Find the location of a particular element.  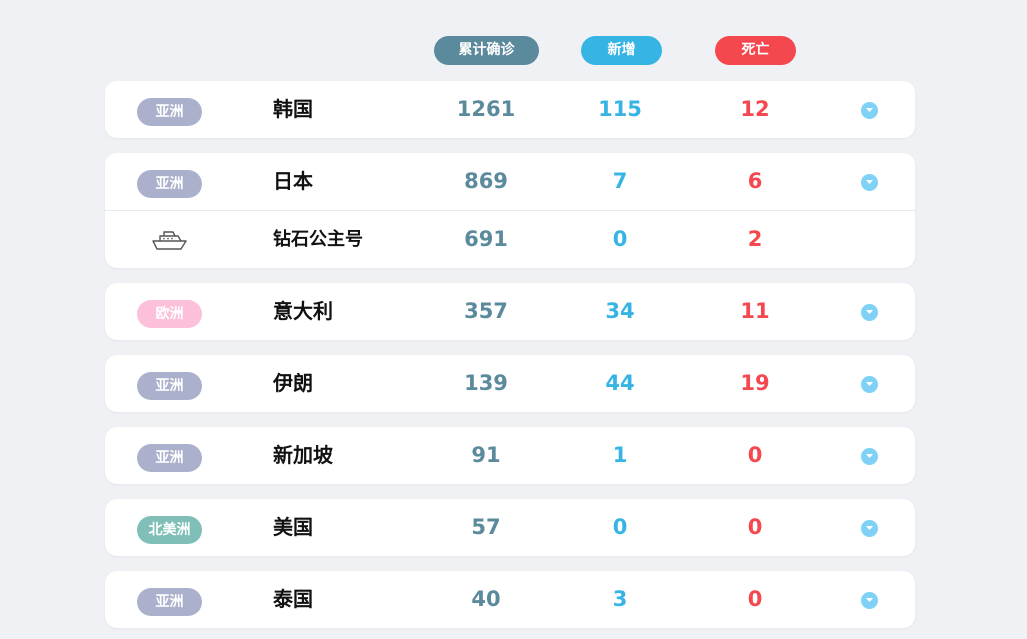

table-row: 亚洲 泰国 40 3 0 is located at coordinates (510, 599).